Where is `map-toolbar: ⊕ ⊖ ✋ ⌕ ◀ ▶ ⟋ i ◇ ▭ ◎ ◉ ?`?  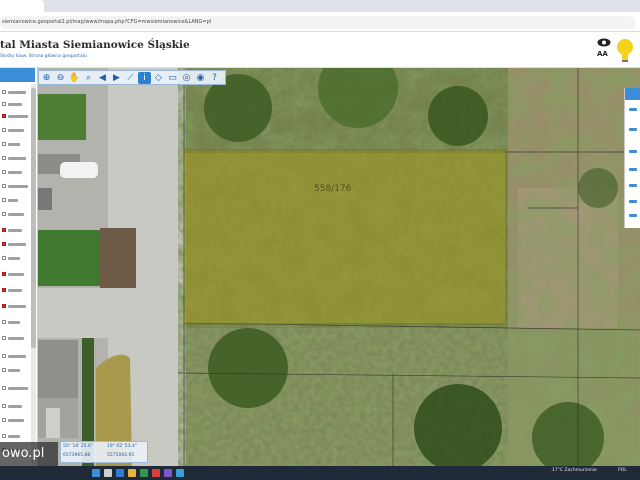 map-toolbar: ⊕ ⊖ ✋ ⌕ ◀ ▶ ⟋ i ◇ ▭ ◎ ◉ ? is located at coordinates (132, 77).